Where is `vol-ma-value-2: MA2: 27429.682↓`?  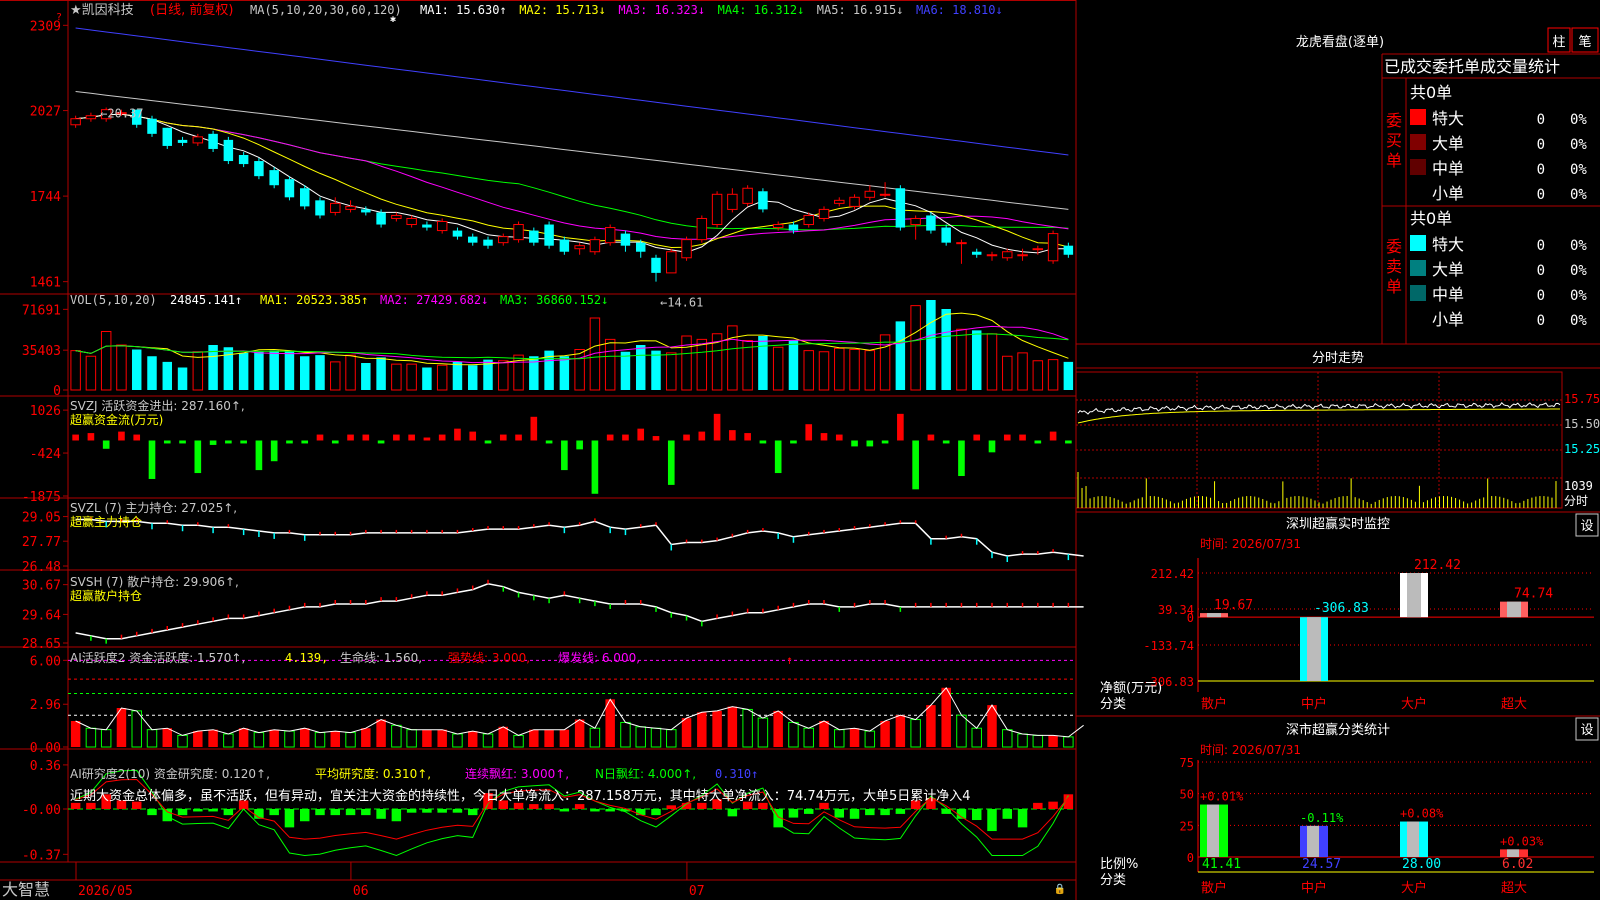 vol-ma-value-2: MA2: 27429.682↓ is located at coordinates (434, 300).